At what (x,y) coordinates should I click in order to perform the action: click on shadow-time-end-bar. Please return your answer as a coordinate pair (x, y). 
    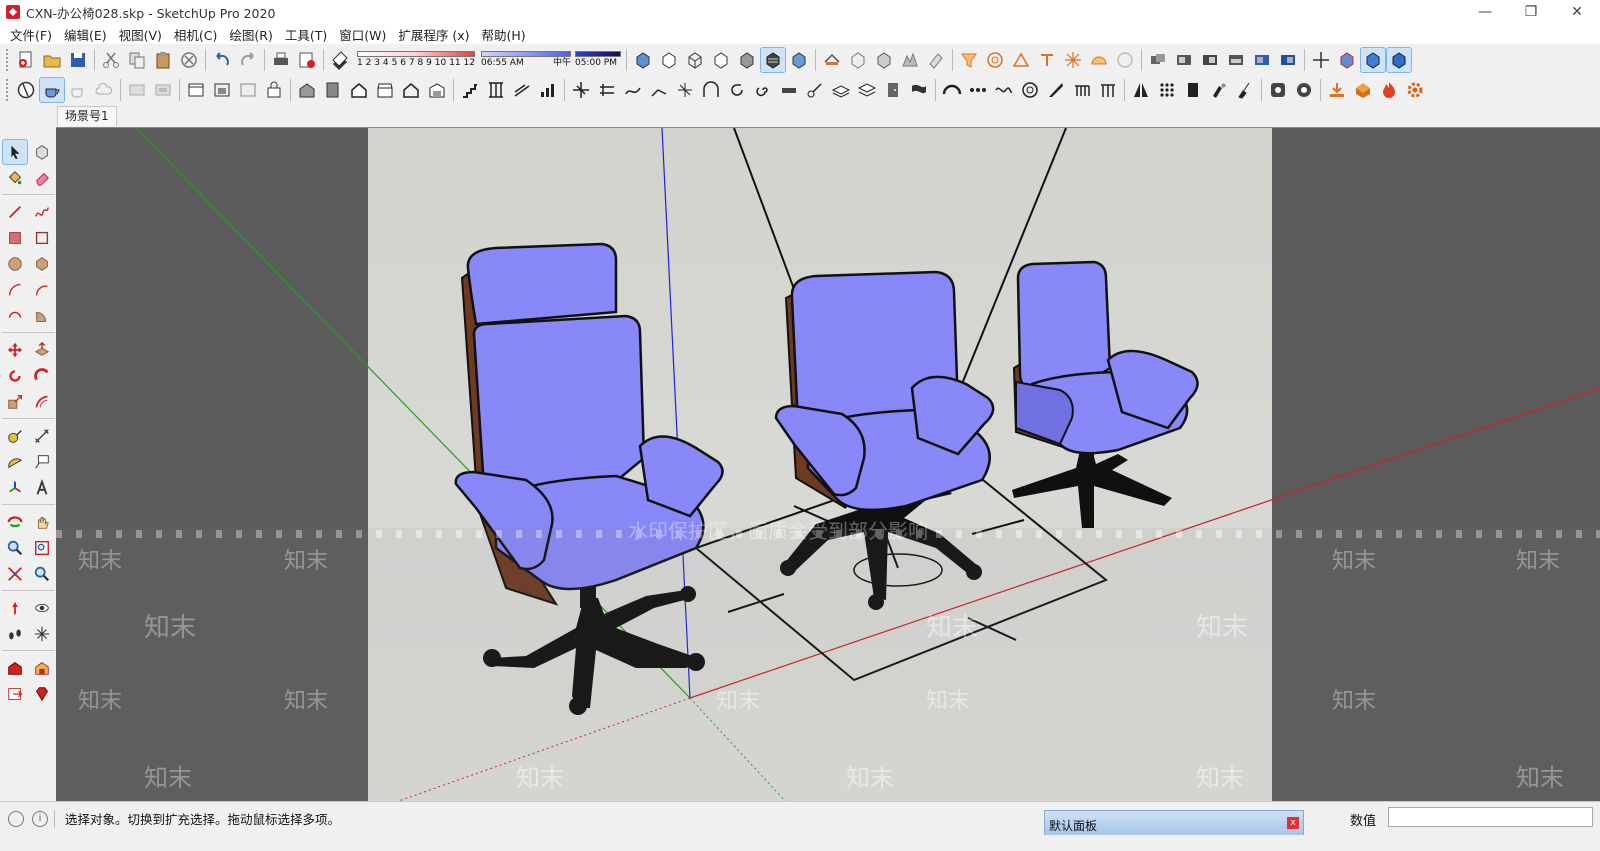
    Looking at the image, I should click on (598, 54).